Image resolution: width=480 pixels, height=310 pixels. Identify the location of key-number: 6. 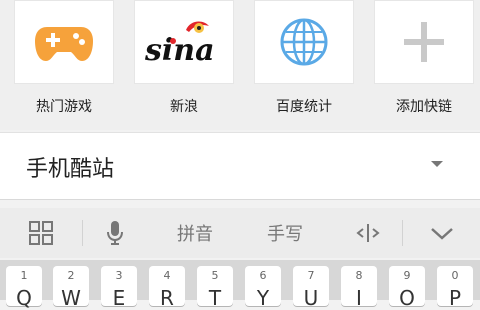
(263, 275).